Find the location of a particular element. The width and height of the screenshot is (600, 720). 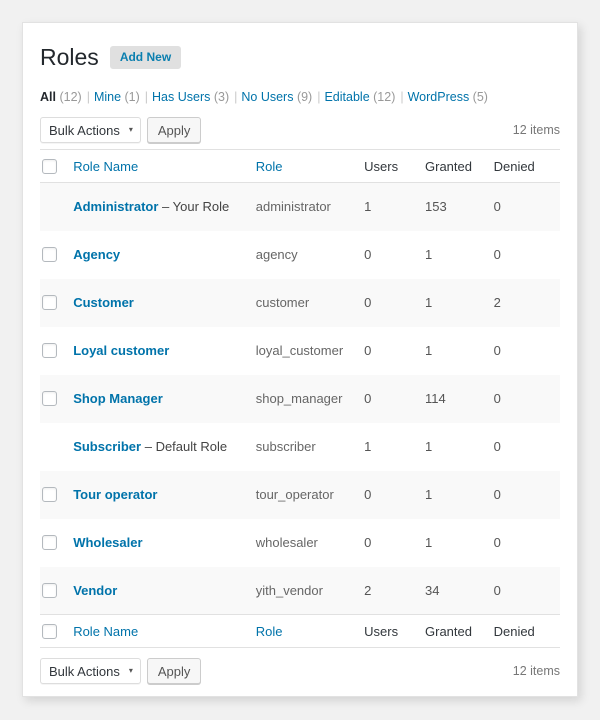

filter-link-editable: Editable is located at coordinates (346, 97).